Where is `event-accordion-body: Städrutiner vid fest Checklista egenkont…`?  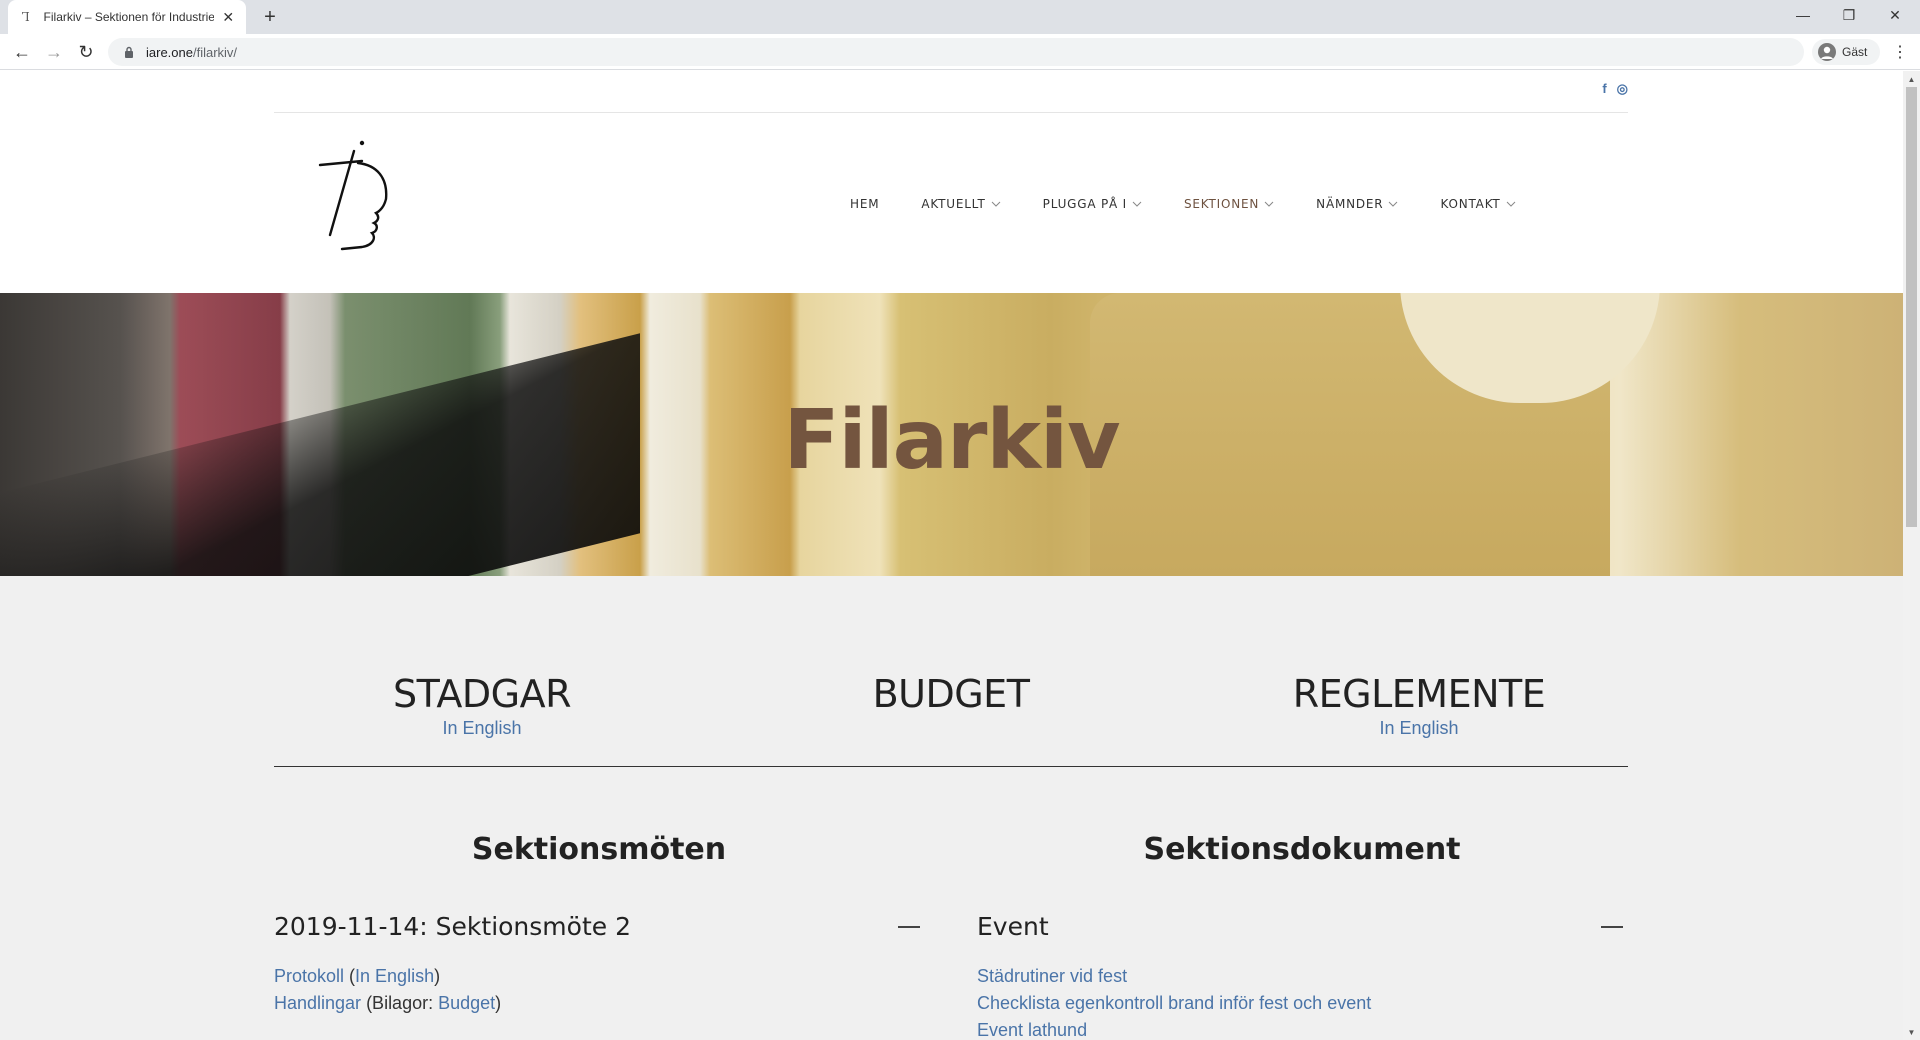
event-accordion-body: Städrutiner vid fest Checklista egenkont… is located at coordinates (1302, 1001).